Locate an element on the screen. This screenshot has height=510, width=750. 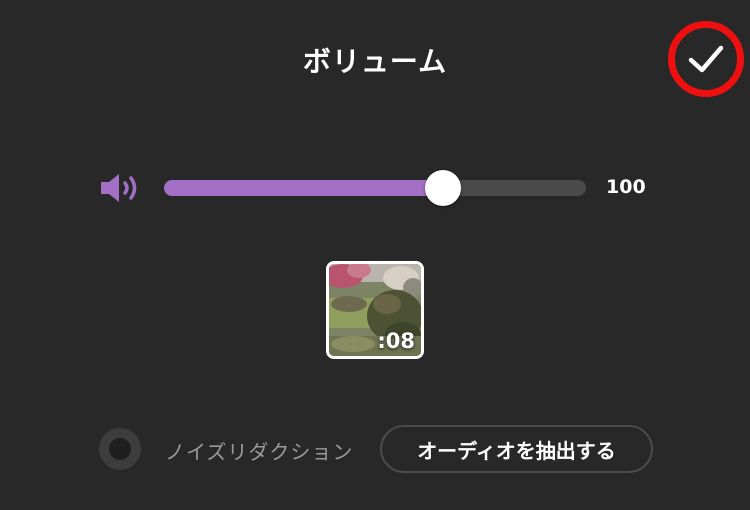
noise-reduction-toggle-knob is located at coordinates (120, 449).